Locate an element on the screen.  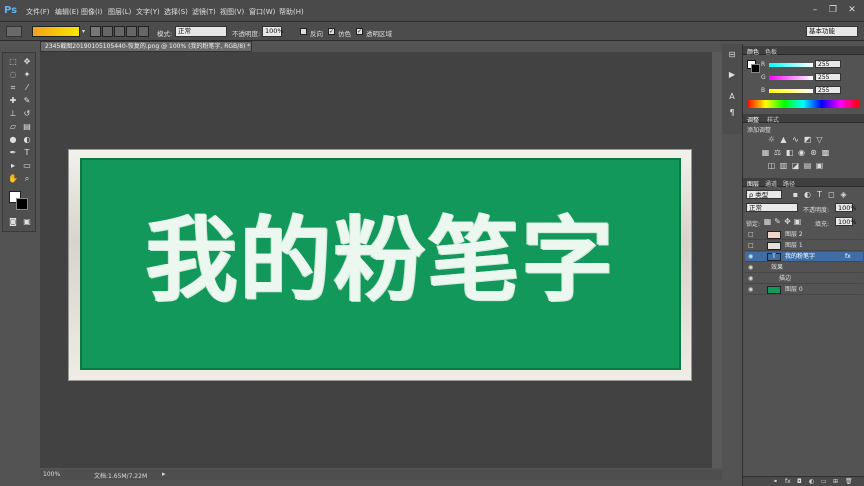
brightness-icon: ☼ is located at coordinates (771, 140).